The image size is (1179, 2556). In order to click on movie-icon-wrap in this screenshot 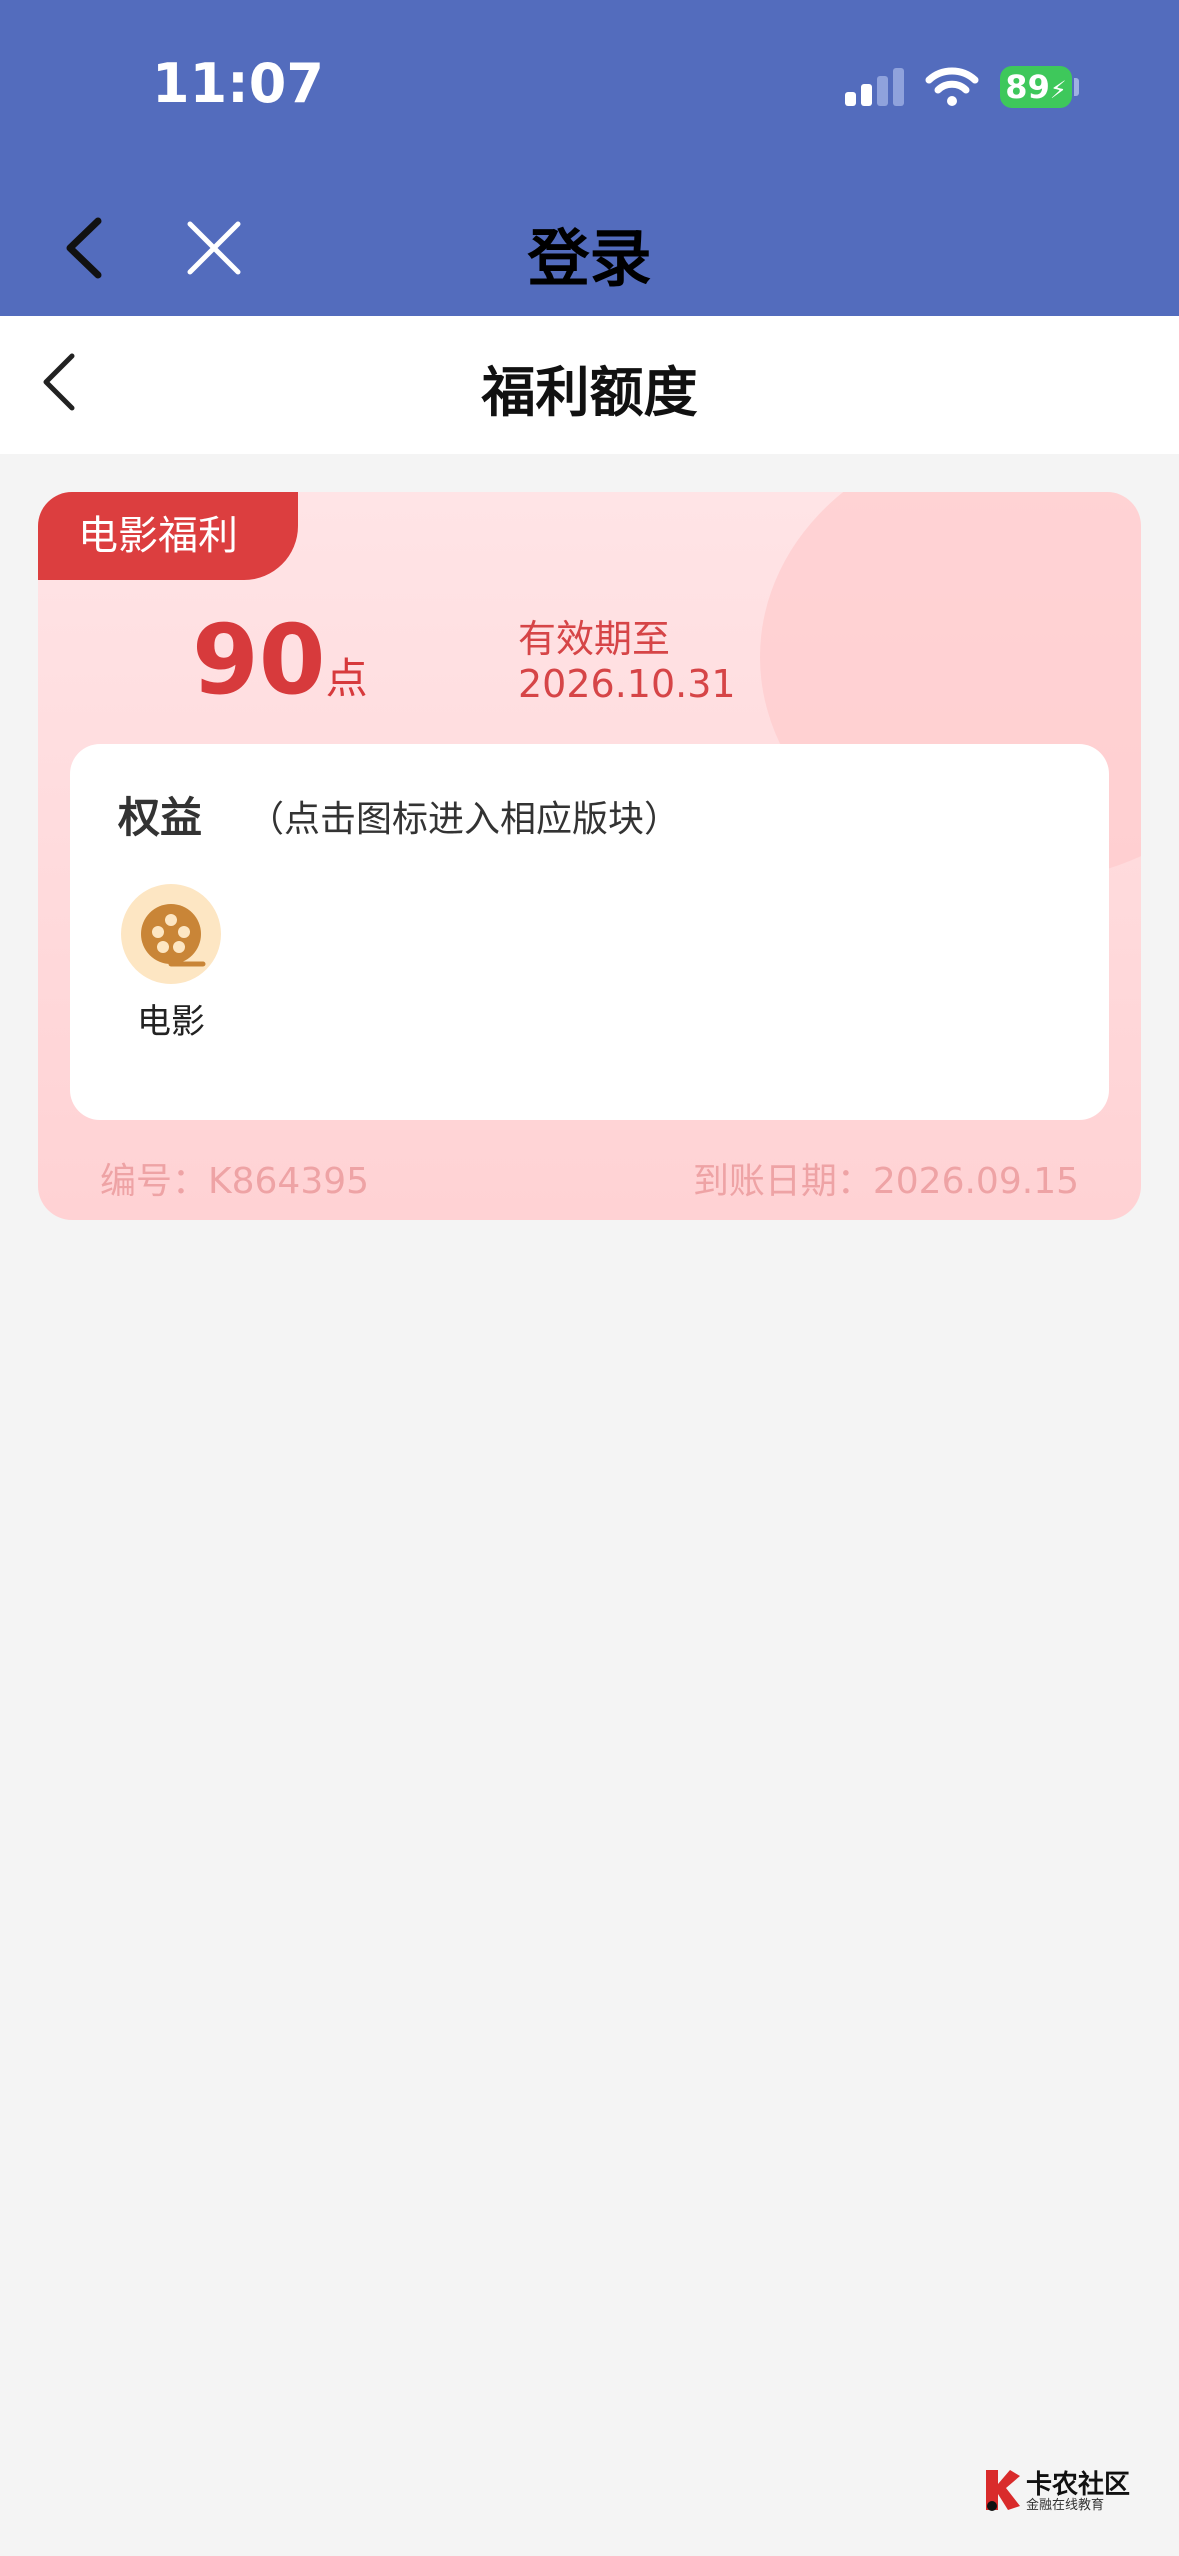, I will do `click(171, 934)`.